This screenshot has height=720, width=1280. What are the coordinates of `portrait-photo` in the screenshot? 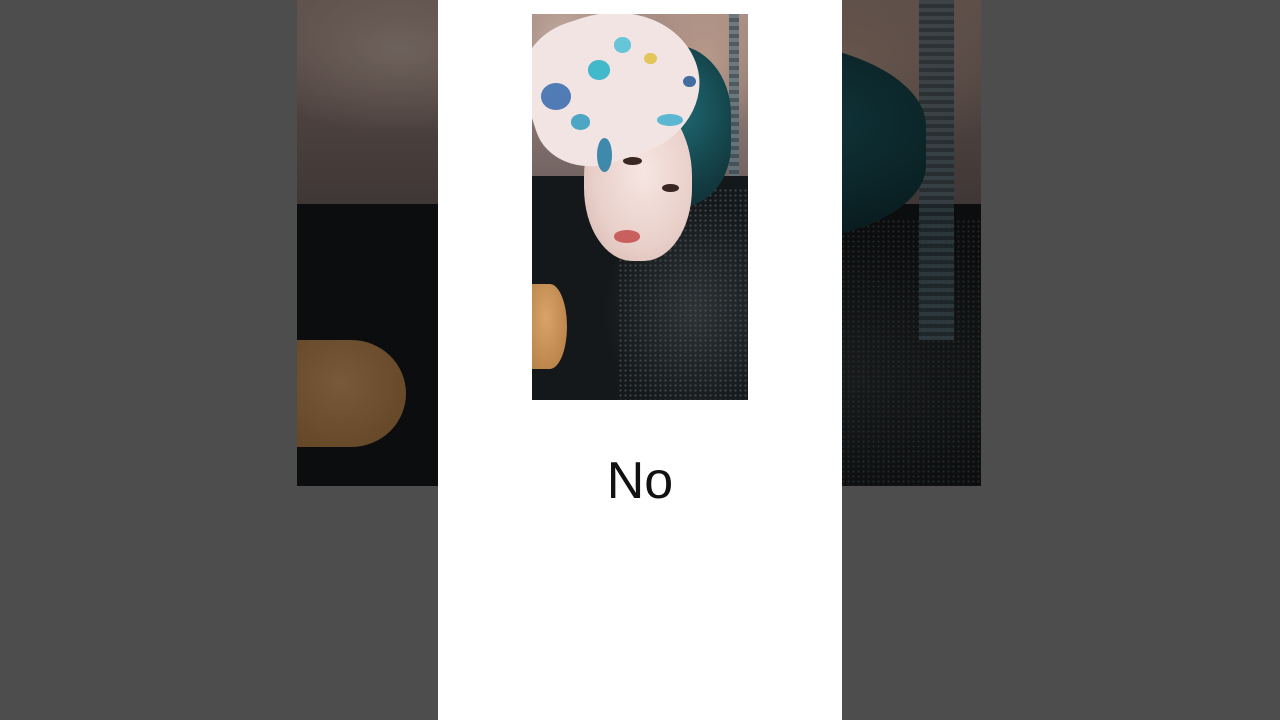 It's located at (640, 207).